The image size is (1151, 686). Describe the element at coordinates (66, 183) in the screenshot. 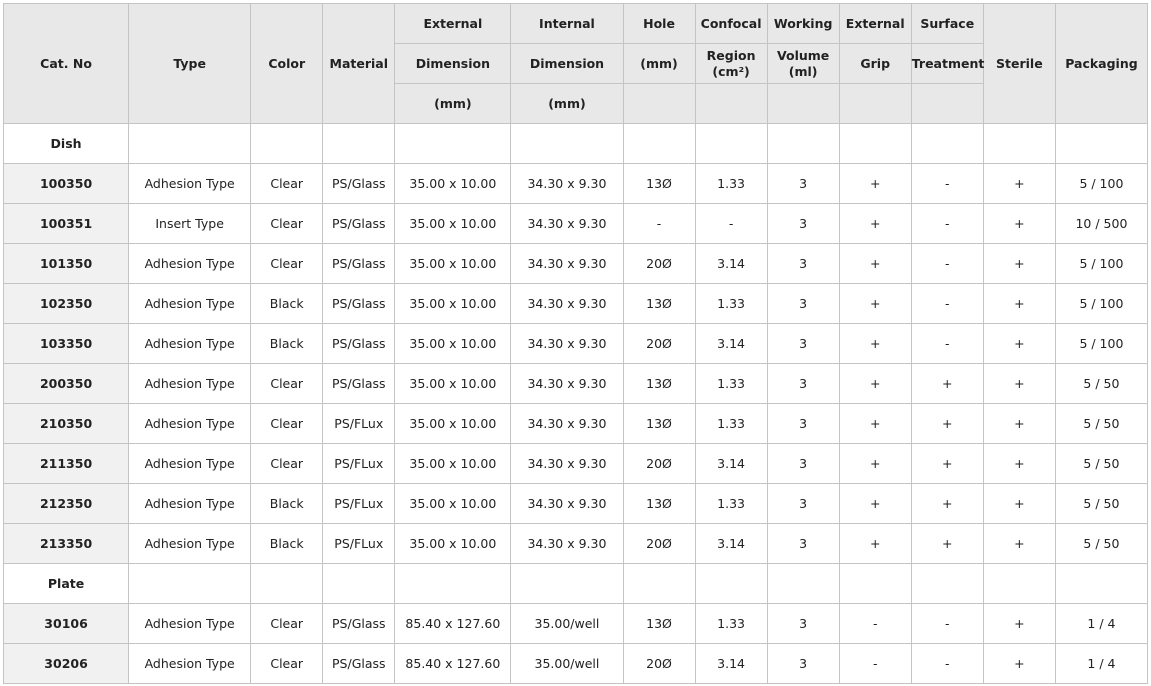

I see `cell-cat-no: 100350` at that location.